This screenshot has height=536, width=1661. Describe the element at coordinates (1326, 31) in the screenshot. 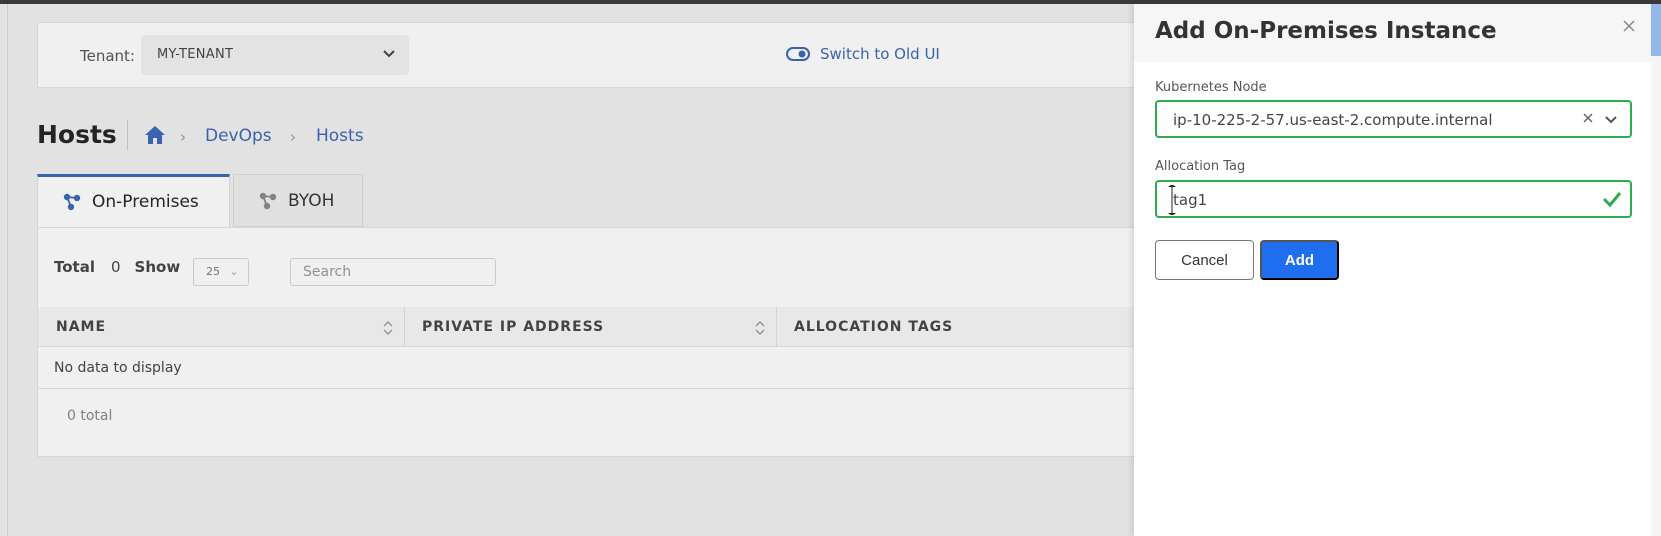

I see `drawer-title: Add On-Premises Instance` at that location.